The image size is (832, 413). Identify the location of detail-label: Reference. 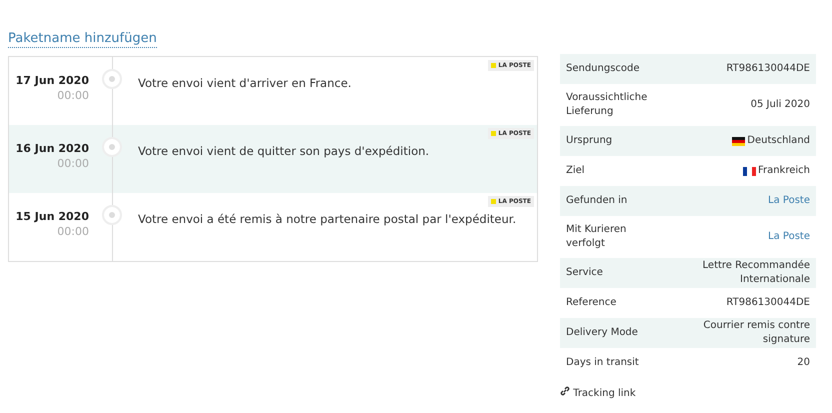
(592, 303).